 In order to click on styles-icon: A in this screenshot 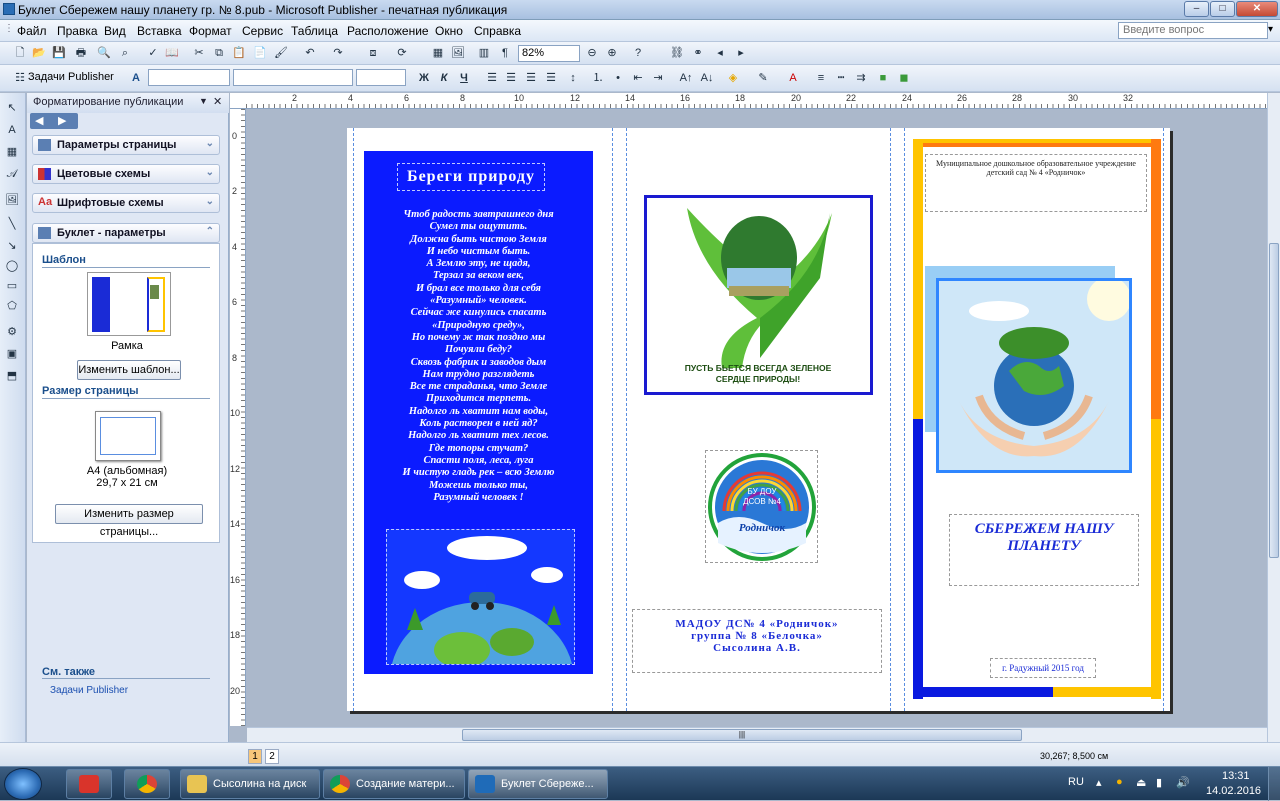, I will do `click(136, 78)`.